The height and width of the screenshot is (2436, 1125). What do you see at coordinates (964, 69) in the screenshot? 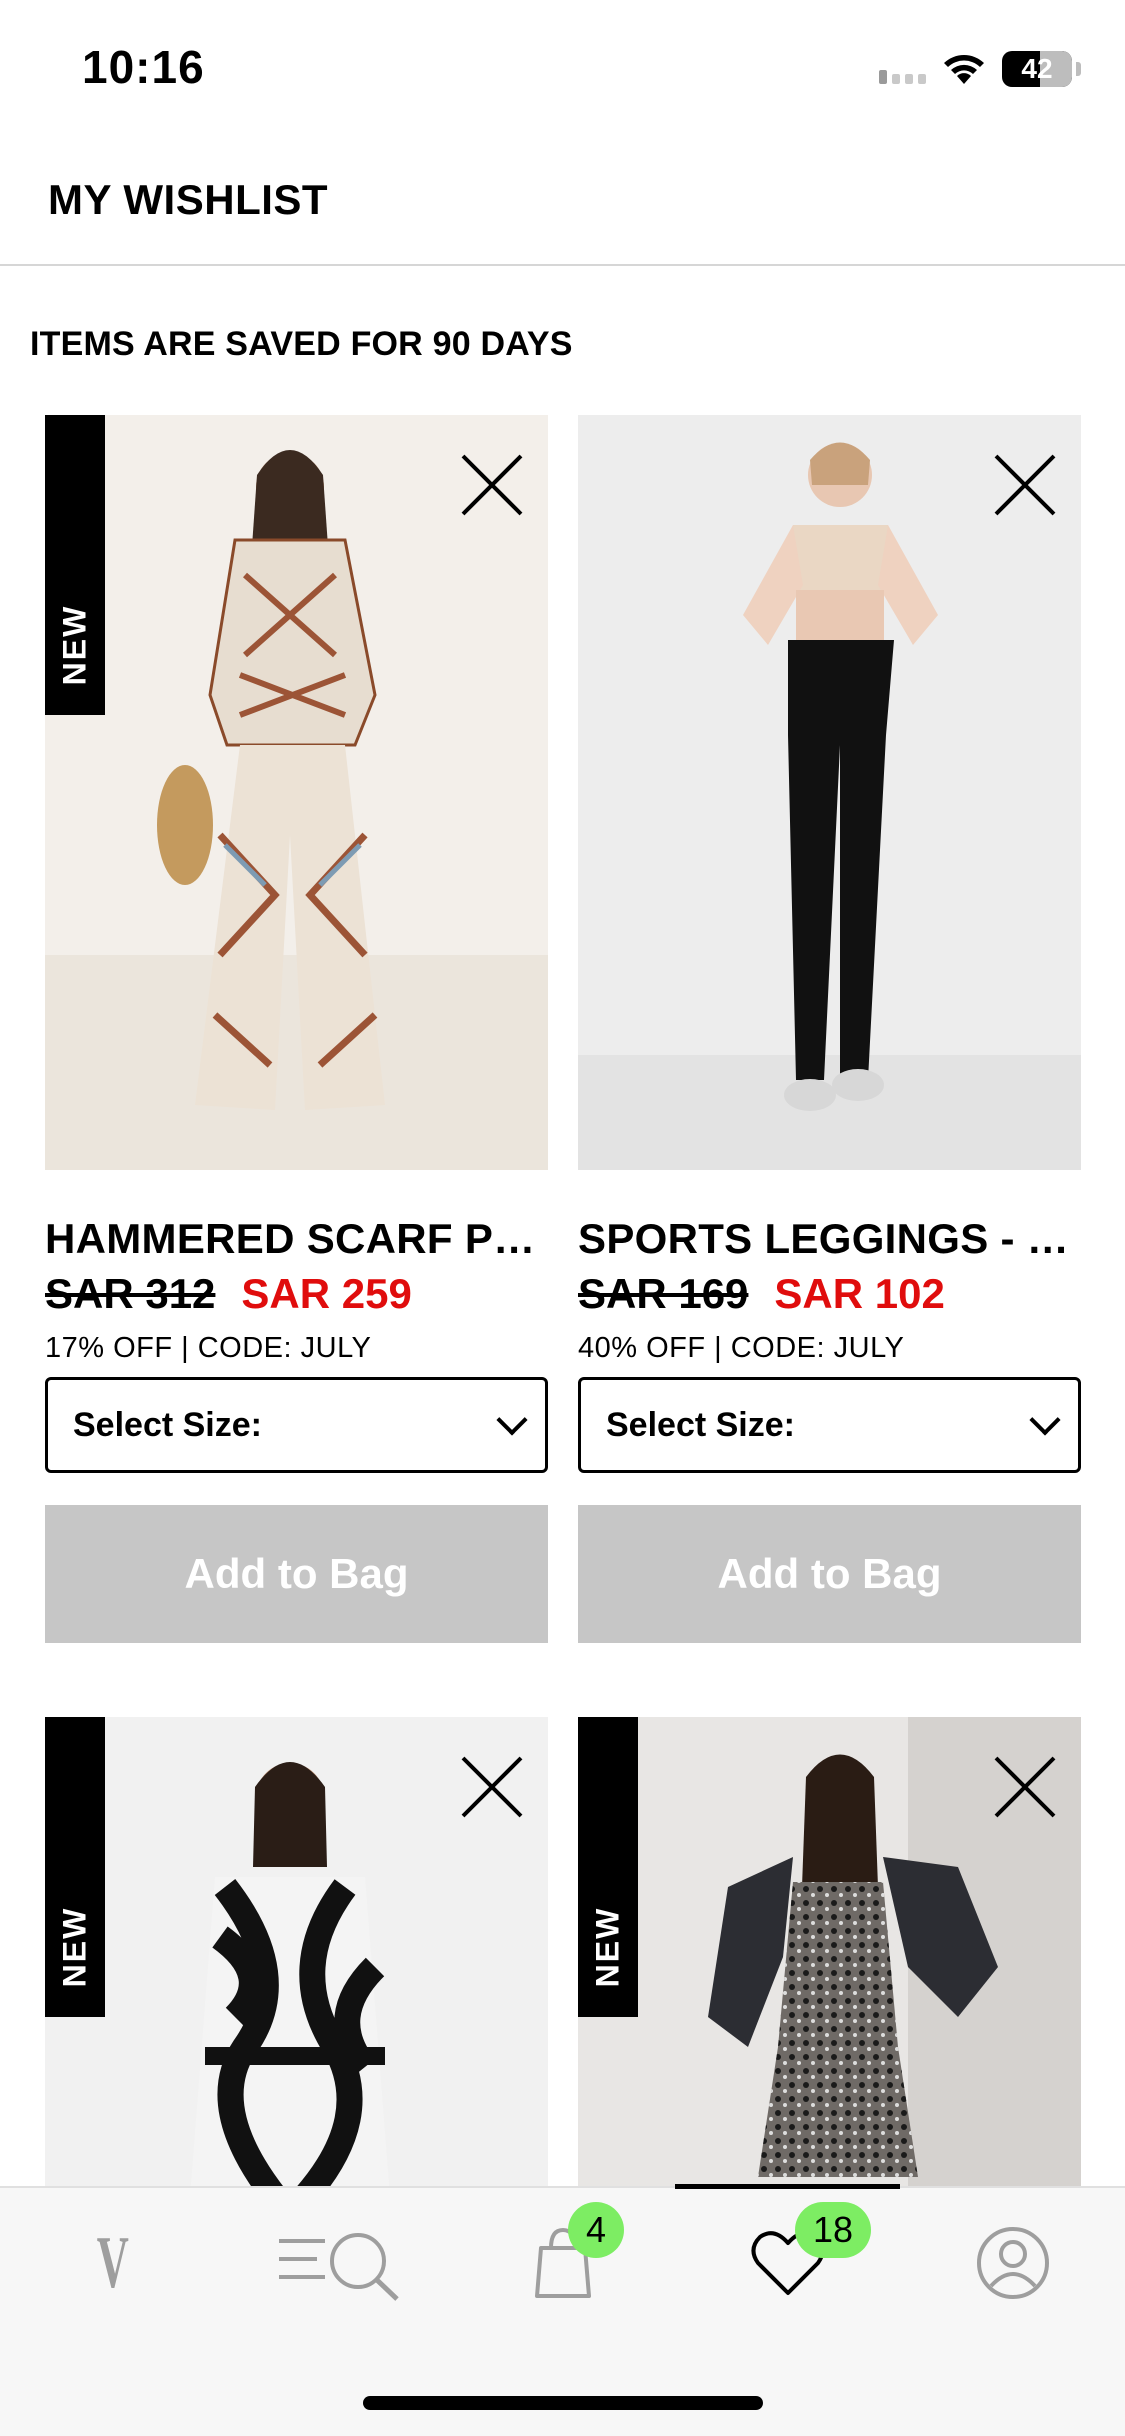
I see `wifi-icon` at bounding box center [964, 69].